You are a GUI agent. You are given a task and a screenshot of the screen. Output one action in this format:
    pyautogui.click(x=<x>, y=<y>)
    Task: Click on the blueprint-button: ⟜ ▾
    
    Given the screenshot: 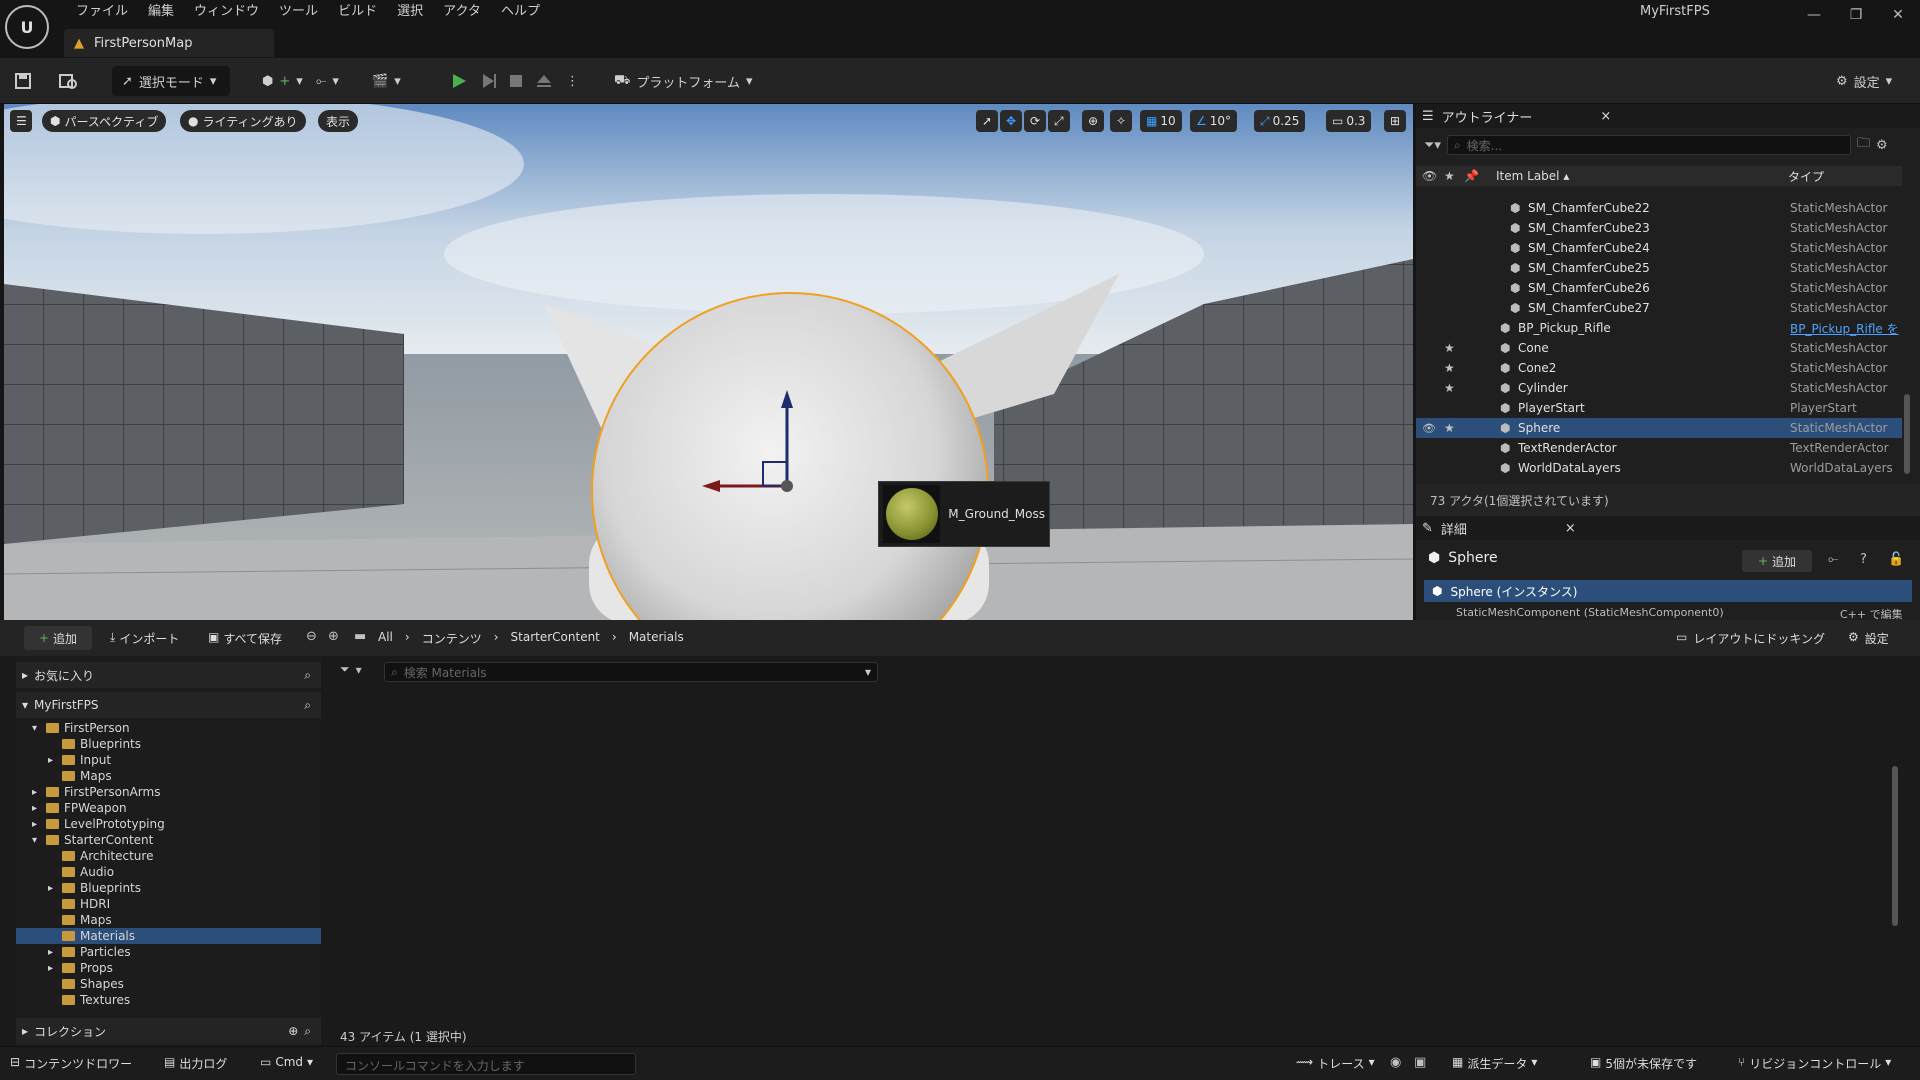 What is the action you would take?
    pyautogui.click(x=327, y=81)
    